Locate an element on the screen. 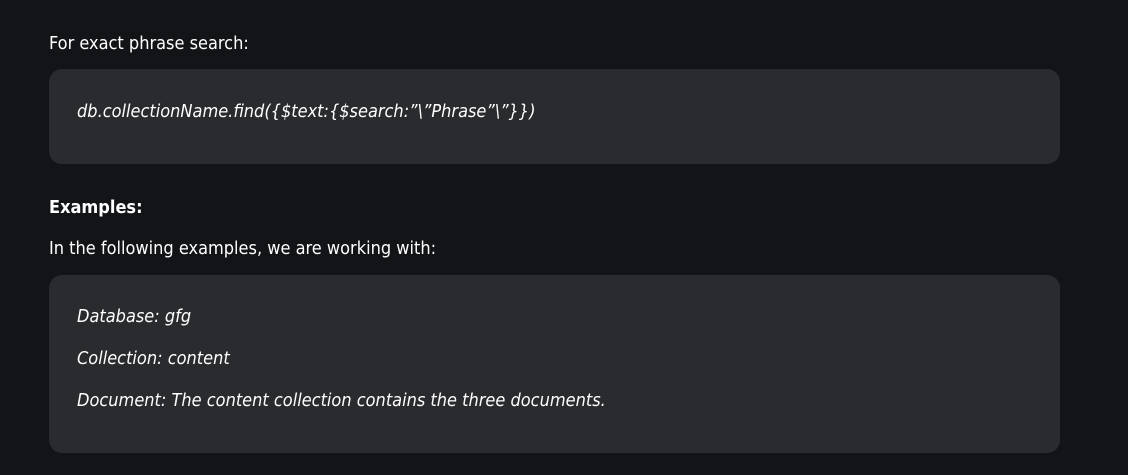  collection-line: Collection: content is located at coordinates (153, 358).